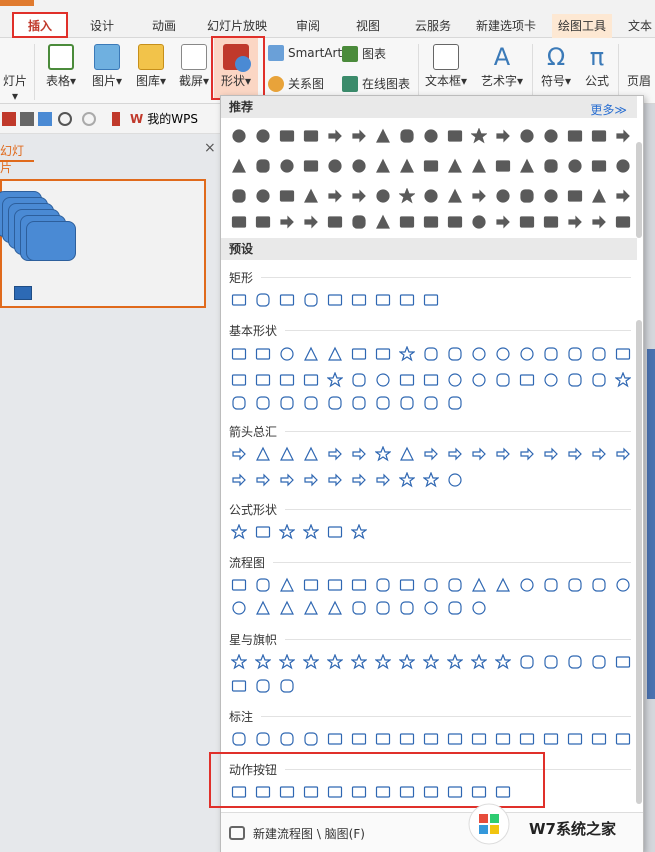 The image size is (655, 852). What do you see at coordinates (446, 63) in the screenshot?
I see `textbox-button: 文本框▾` at bounding box center [446, 63].